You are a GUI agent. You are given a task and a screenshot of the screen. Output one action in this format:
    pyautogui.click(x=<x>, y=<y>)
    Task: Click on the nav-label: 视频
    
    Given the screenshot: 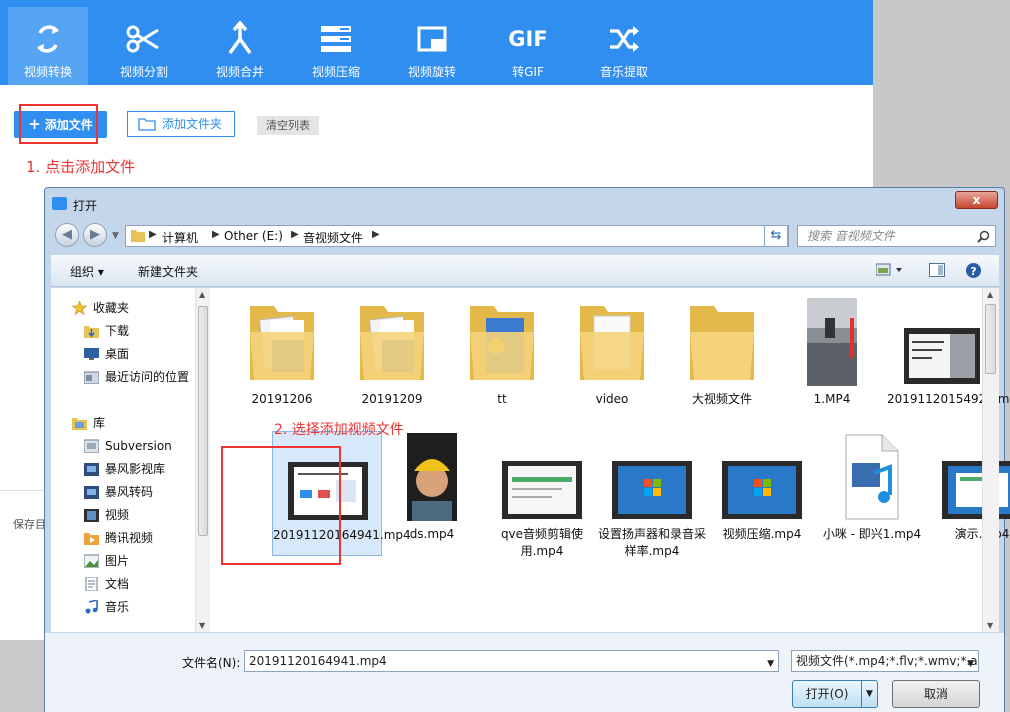 What is the action you would take?
    pyautogui.click(x=117, y=515)
    